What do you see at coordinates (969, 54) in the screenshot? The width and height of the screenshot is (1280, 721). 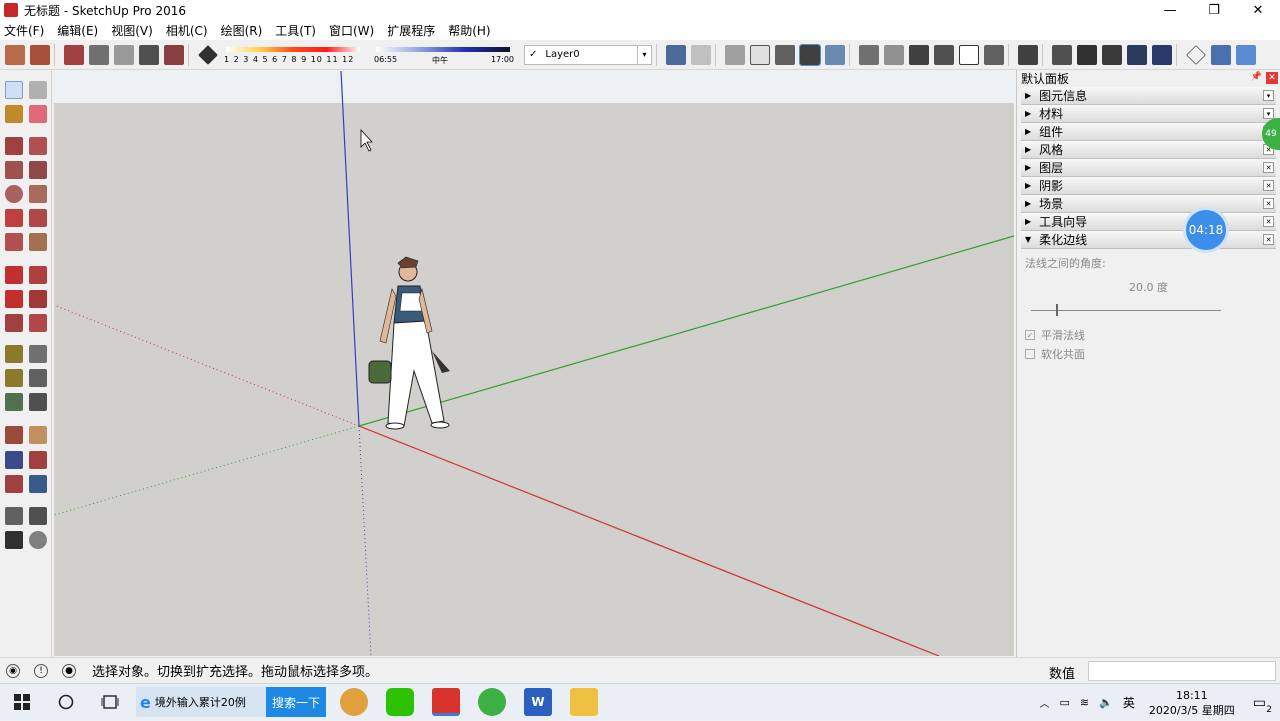 I see `back-view-icon` at bounding box center [969, 54].